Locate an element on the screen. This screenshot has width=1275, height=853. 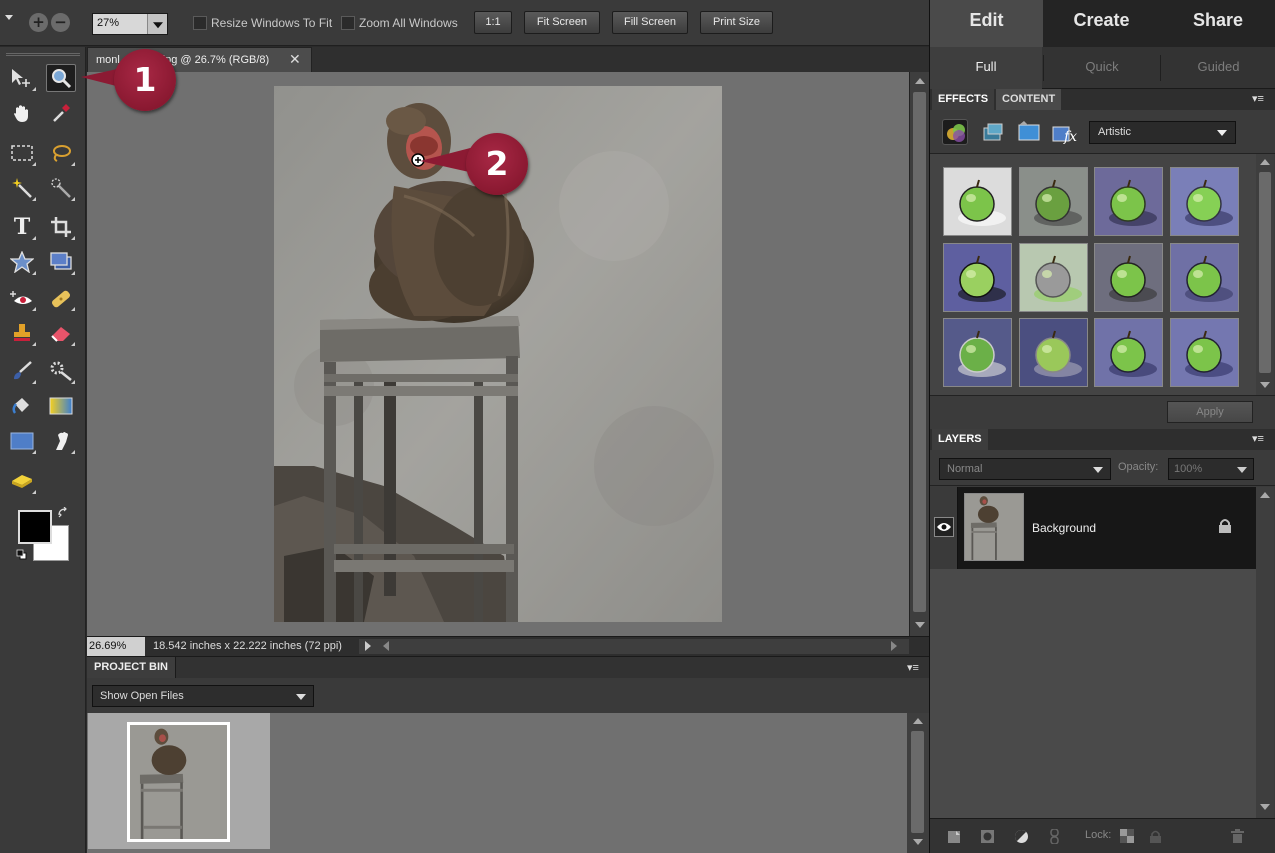
tab-guided-edit: Guided is located at coordinates (1218, 68).